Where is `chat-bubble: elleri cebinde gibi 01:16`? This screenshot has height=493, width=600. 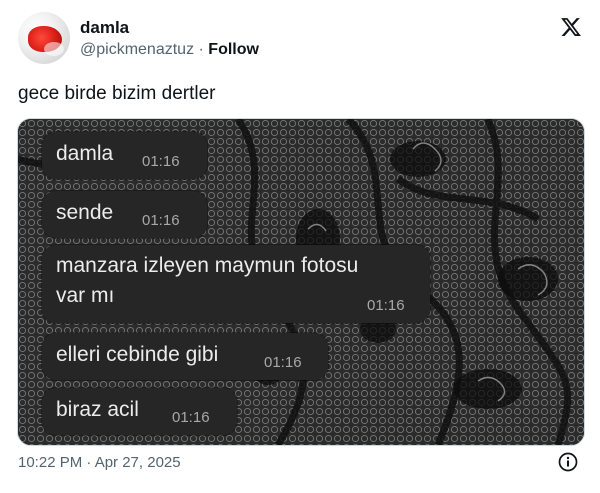
chat-bubble: elleri cebinde gibi 01:16 is located at coordinates (185, 356).